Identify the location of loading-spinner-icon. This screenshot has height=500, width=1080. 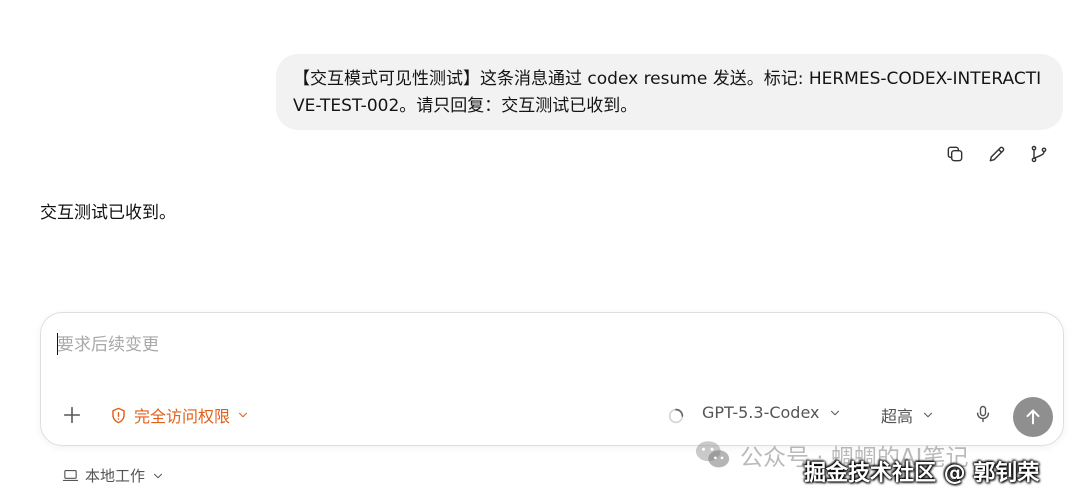
(676, 416).